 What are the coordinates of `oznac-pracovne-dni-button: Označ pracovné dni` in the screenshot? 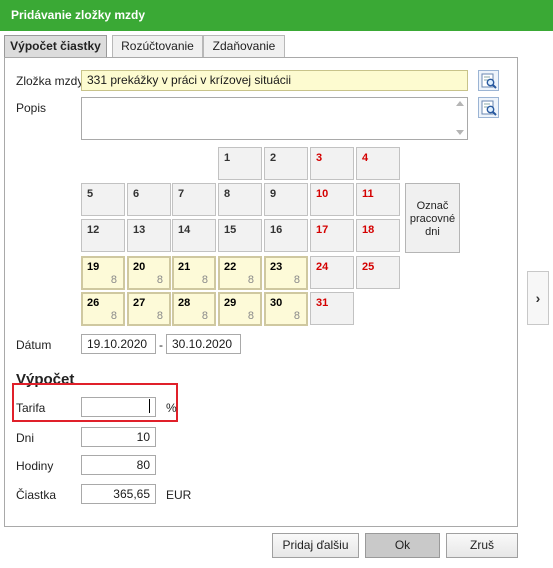 It's located at (432, 218).